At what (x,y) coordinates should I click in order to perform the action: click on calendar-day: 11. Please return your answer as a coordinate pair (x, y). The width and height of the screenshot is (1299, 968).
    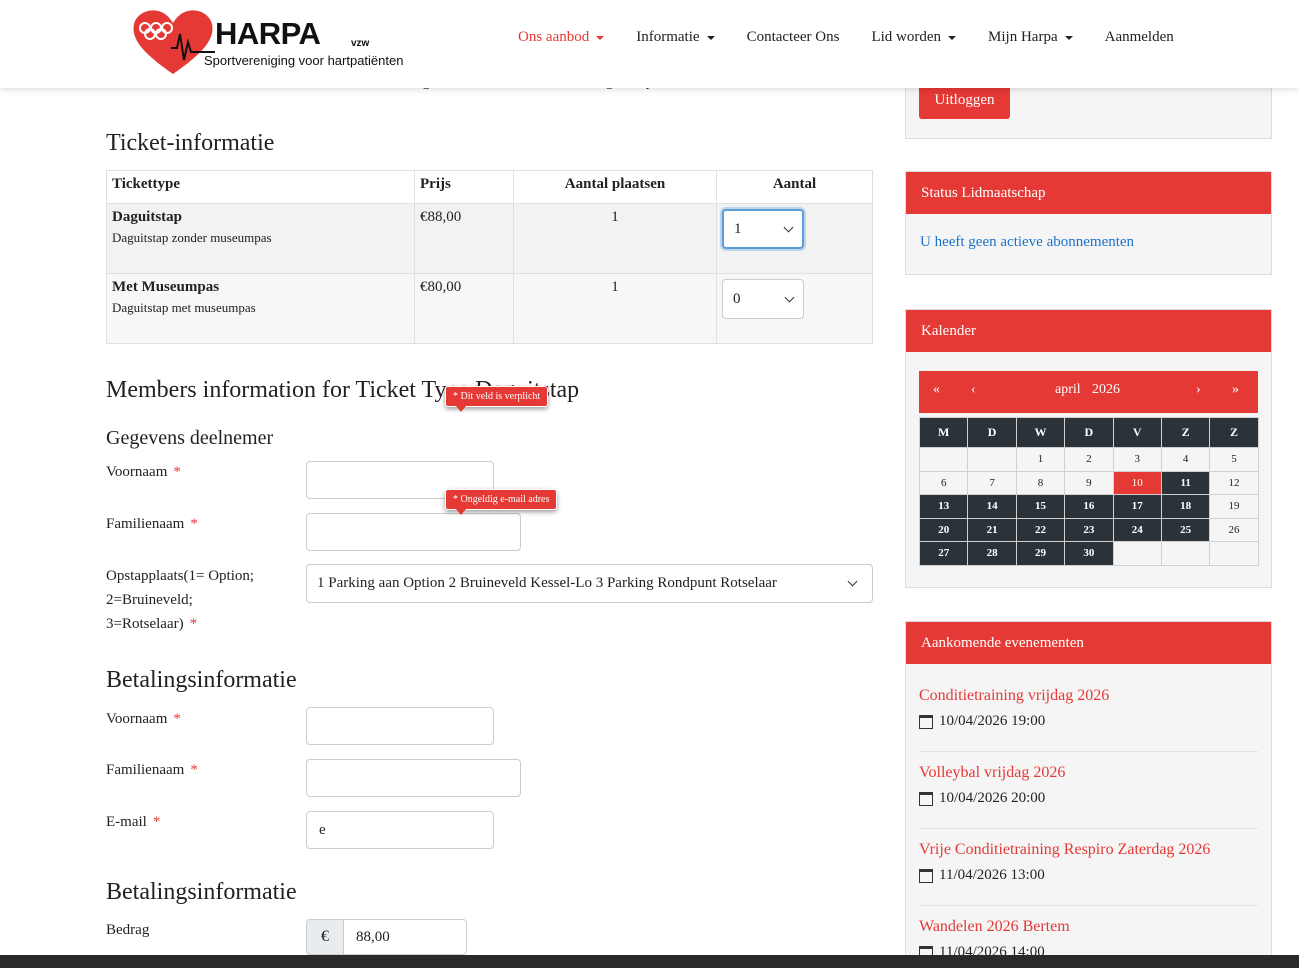
    Looking at the image, I should click on (1185, 482).